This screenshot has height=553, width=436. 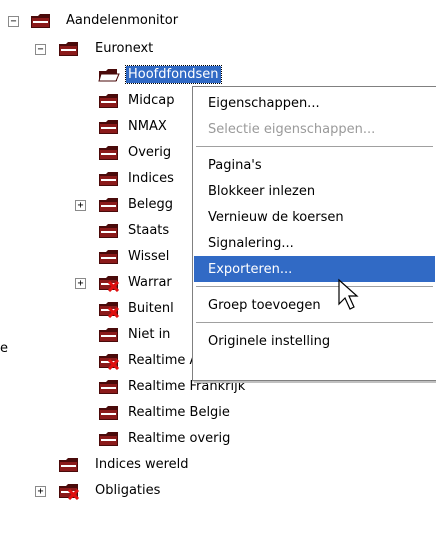 I want to click on open-folder-icon, so click(x=109, y=75).